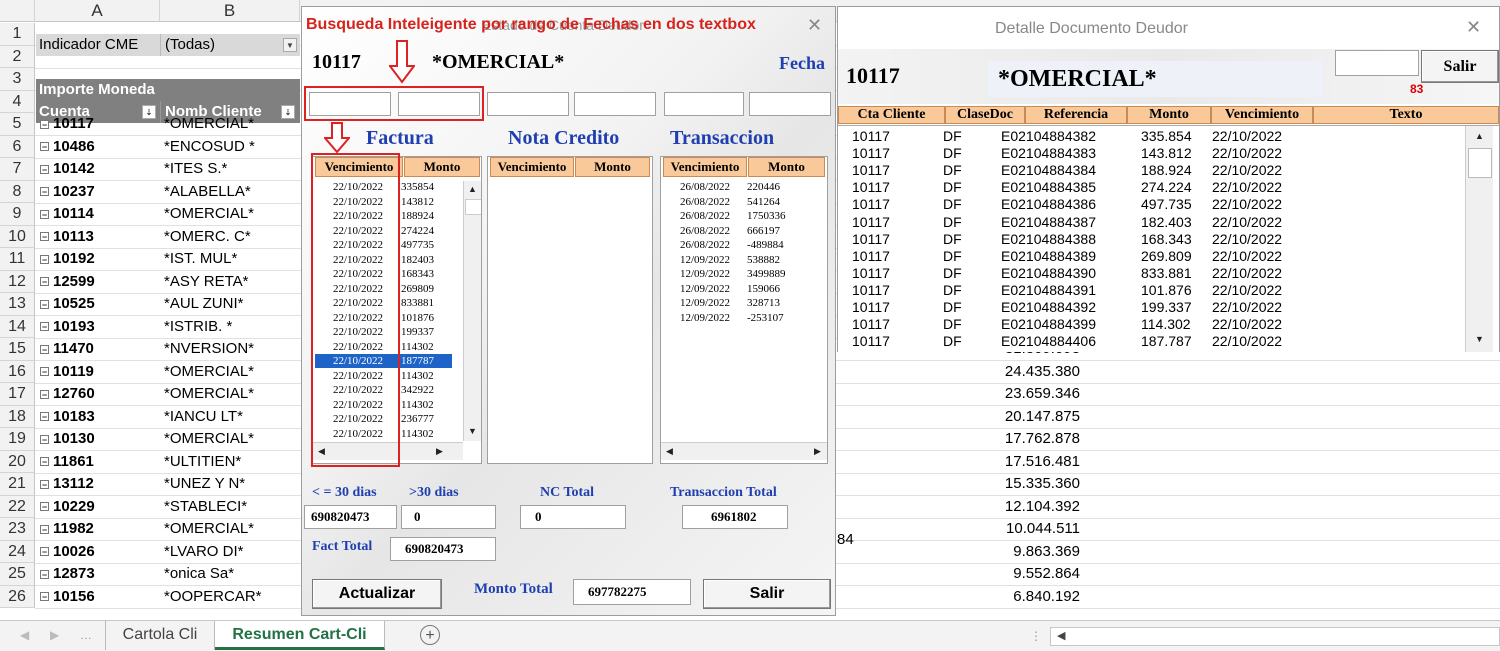 Image resolution: width=1500 pixels, height=651 pixels. I want to click on detail-row: 10117 DF E02104884389 269.809 22/10/2022, so click(1148, 256).